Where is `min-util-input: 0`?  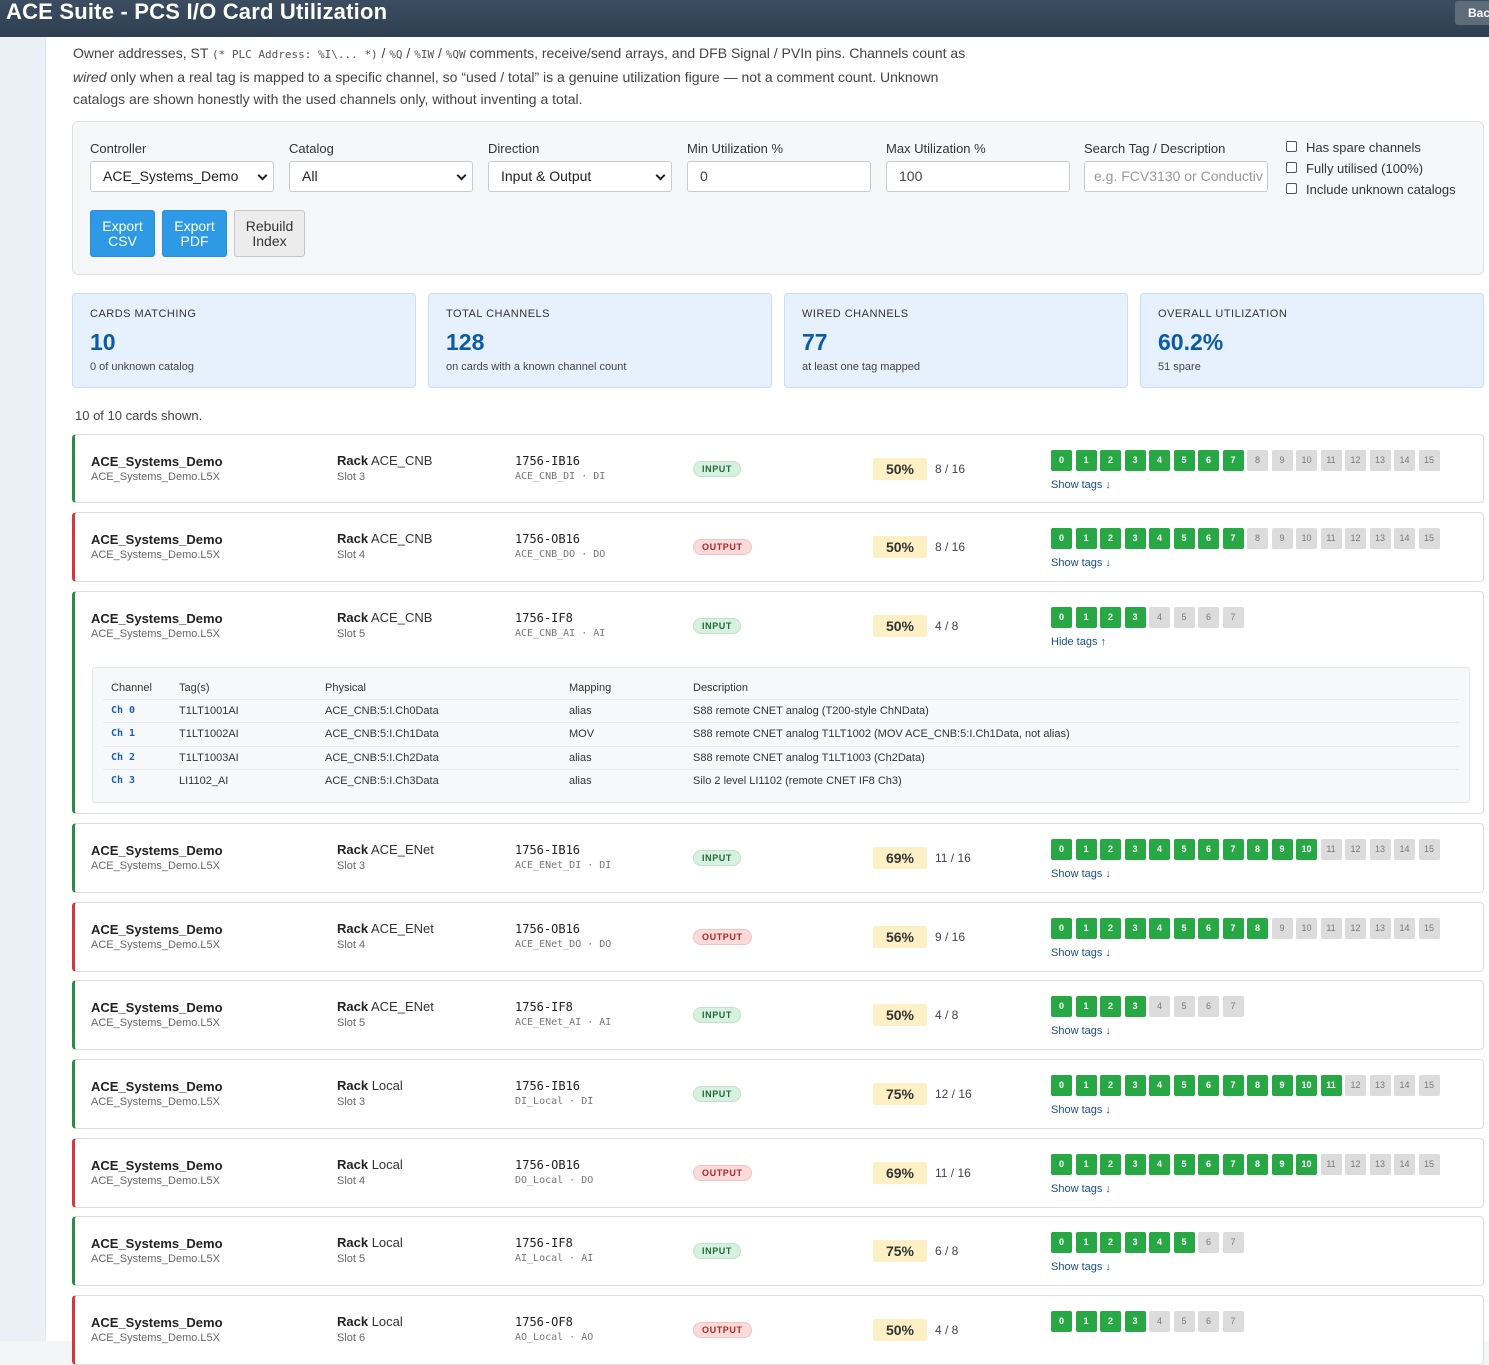 min-util-input: 0 is located at coordinates (779, 176).